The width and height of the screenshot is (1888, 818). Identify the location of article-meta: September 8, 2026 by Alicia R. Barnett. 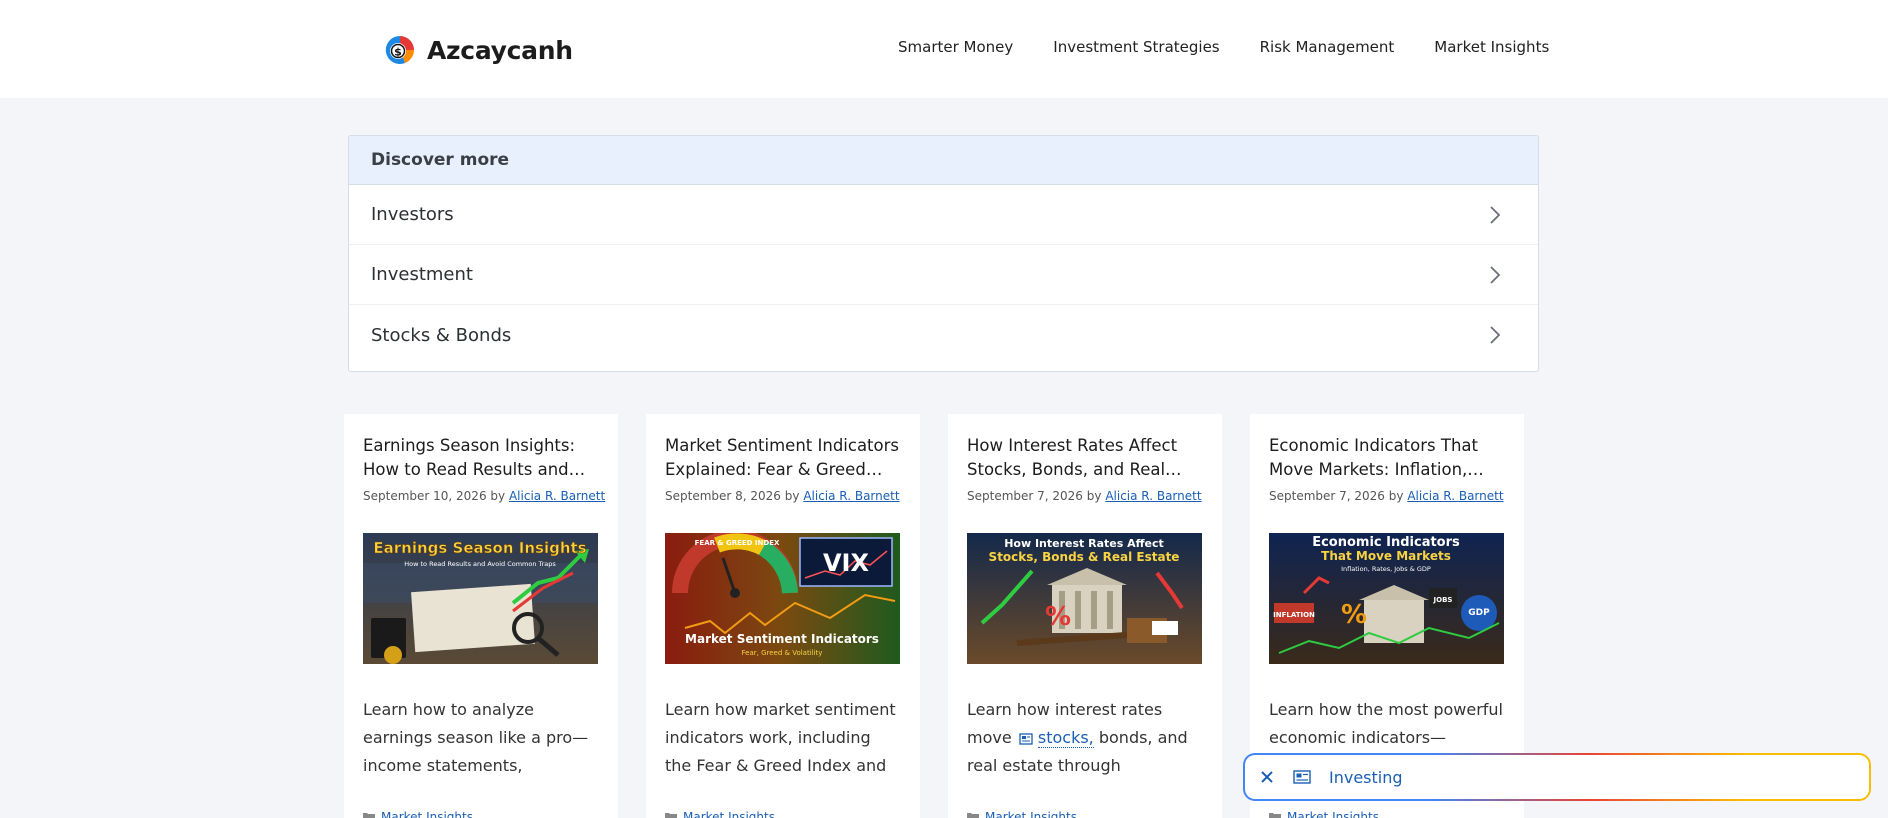
(783, 496).